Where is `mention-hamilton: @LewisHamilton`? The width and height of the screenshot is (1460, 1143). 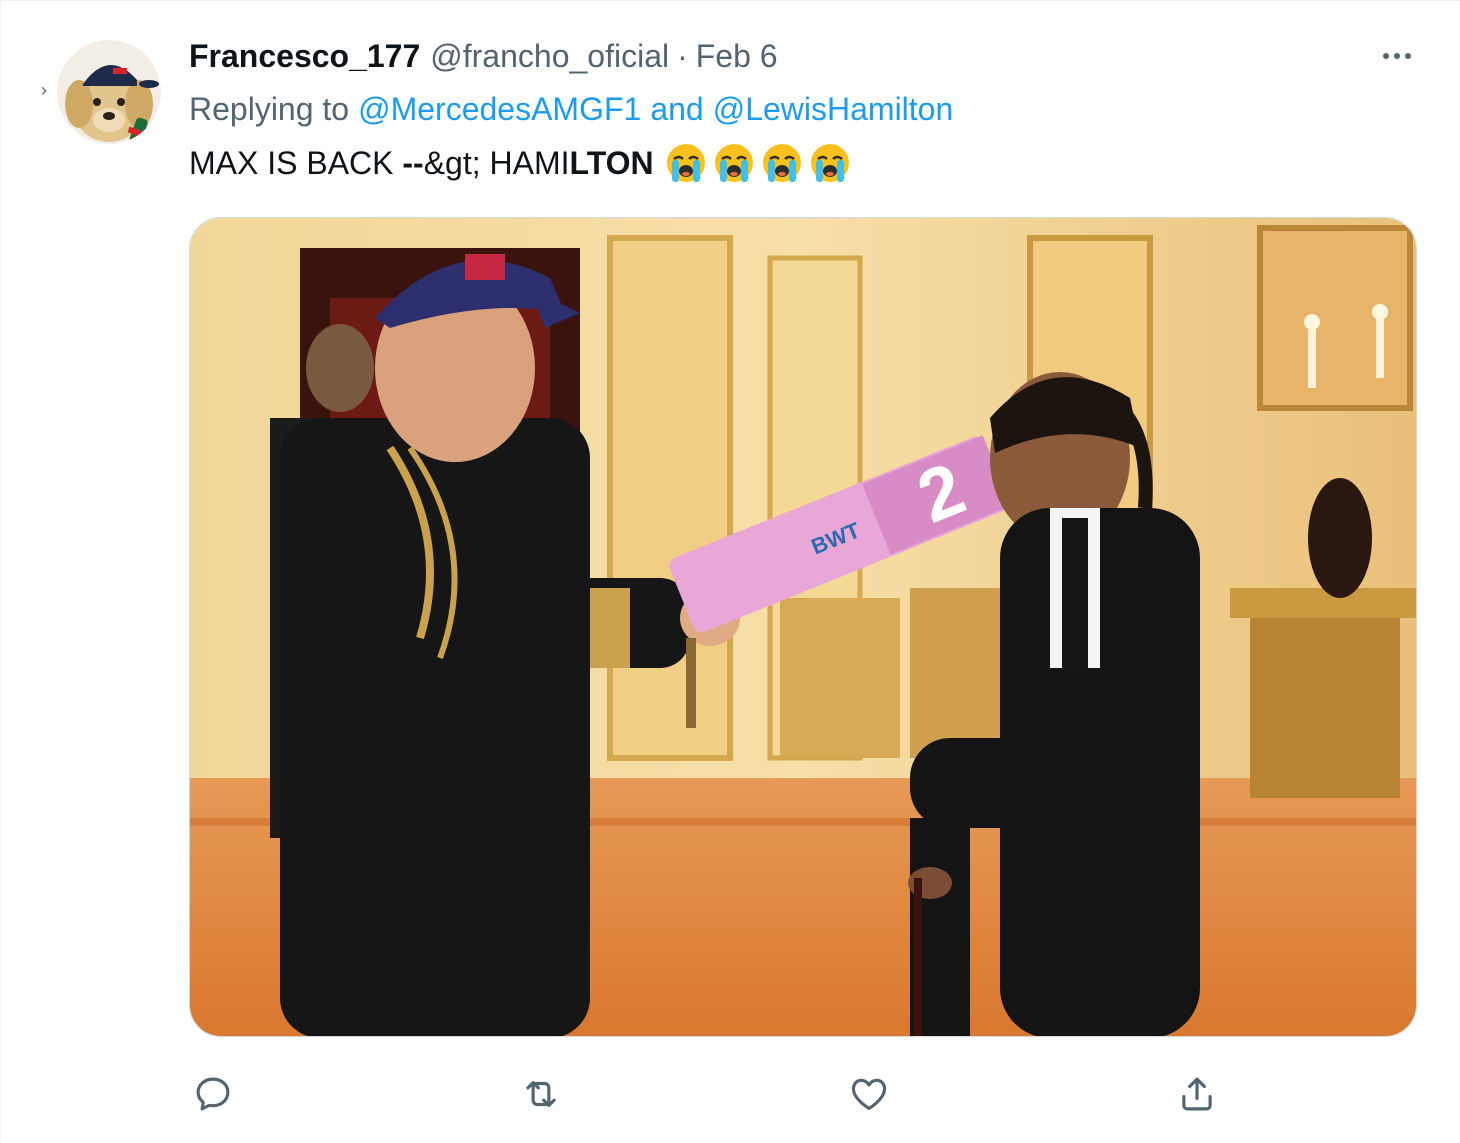
mention-hamilton: @LewisHamilton is located at coordinates (833, 109).